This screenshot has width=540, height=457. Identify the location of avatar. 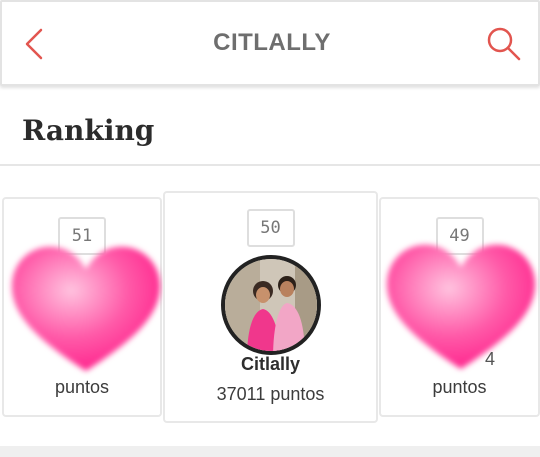
(271, 305).